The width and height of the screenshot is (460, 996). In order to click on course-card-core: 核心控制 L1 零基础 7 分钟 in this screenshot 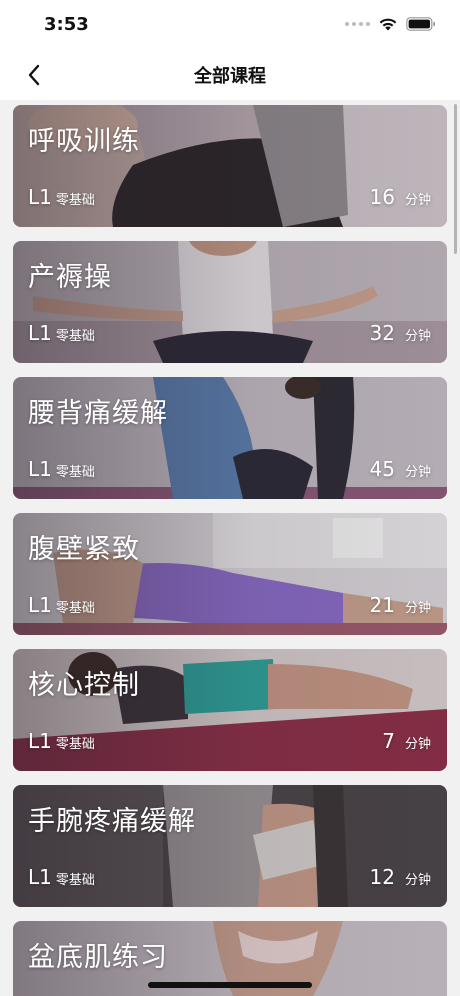, I will do `click(230, 710)`.